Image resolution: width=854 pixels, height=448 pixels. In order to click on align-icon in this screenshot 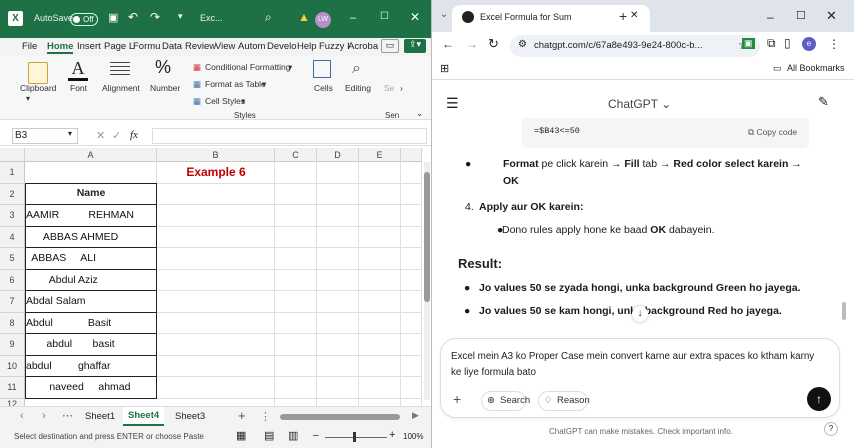, I will do `click(120, 68)`.